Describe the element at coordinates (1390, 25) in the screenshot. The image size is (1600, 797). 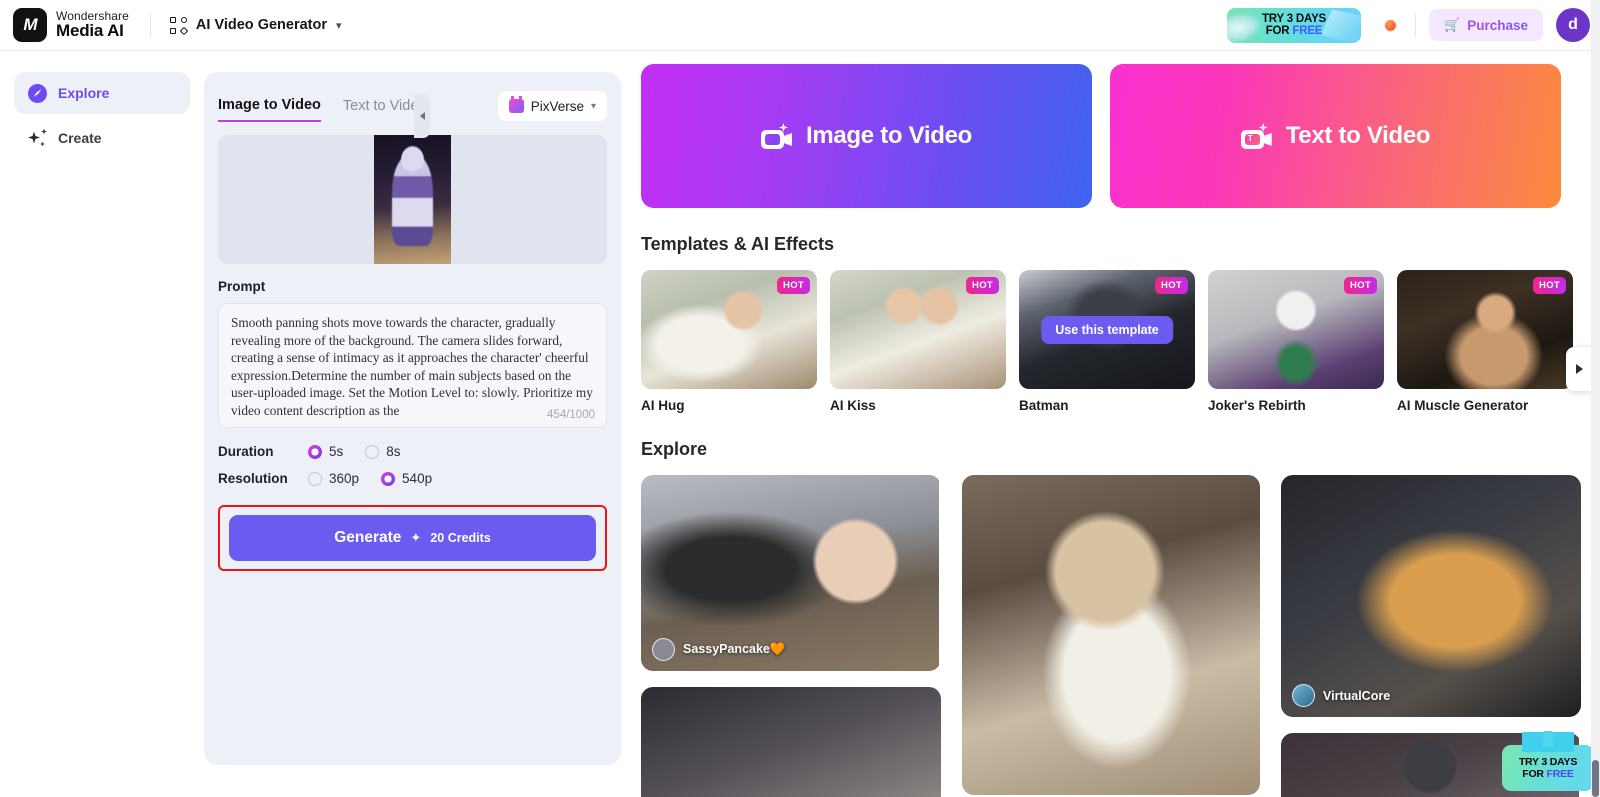
I see `notification-dot-icon` at that location.